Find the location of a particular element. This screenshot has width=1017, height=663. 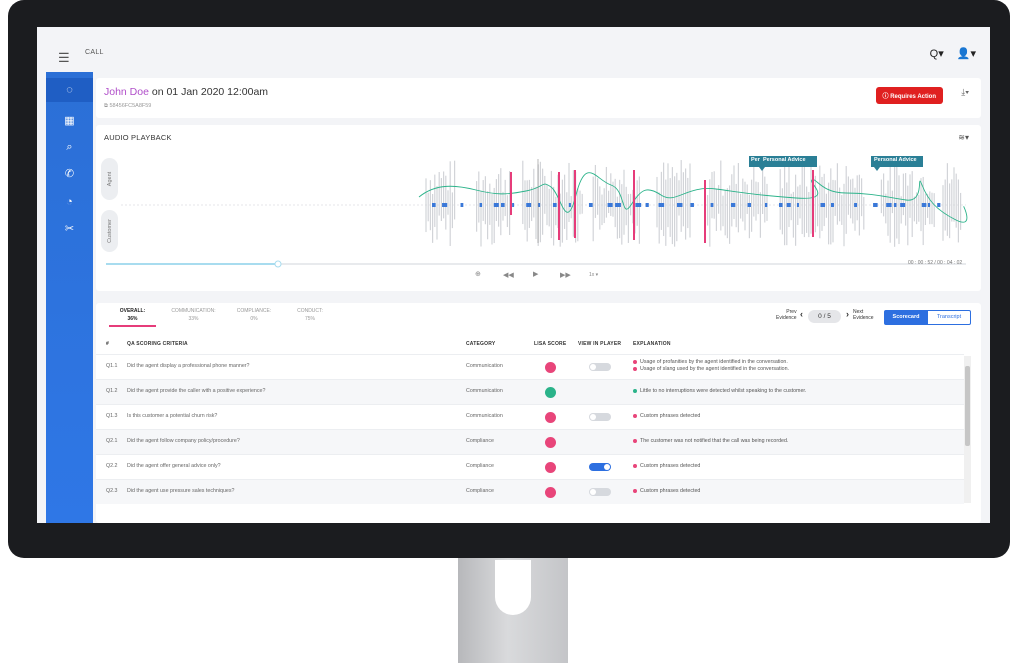

zoom-icon: ⊕ is located at coordinates (478, 274).